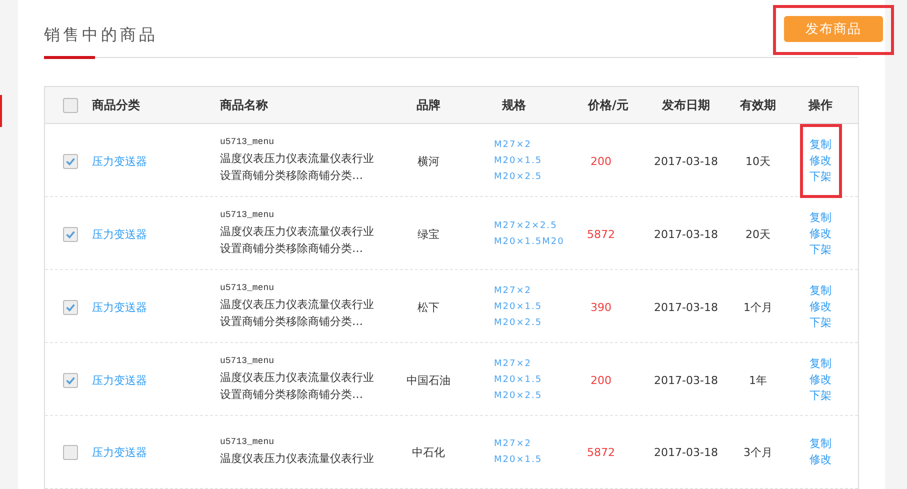 The image size is (907, 489). Describe the element at coordinates (70, 105) in the screenshot. I see `select-all-checkbox` at that location.